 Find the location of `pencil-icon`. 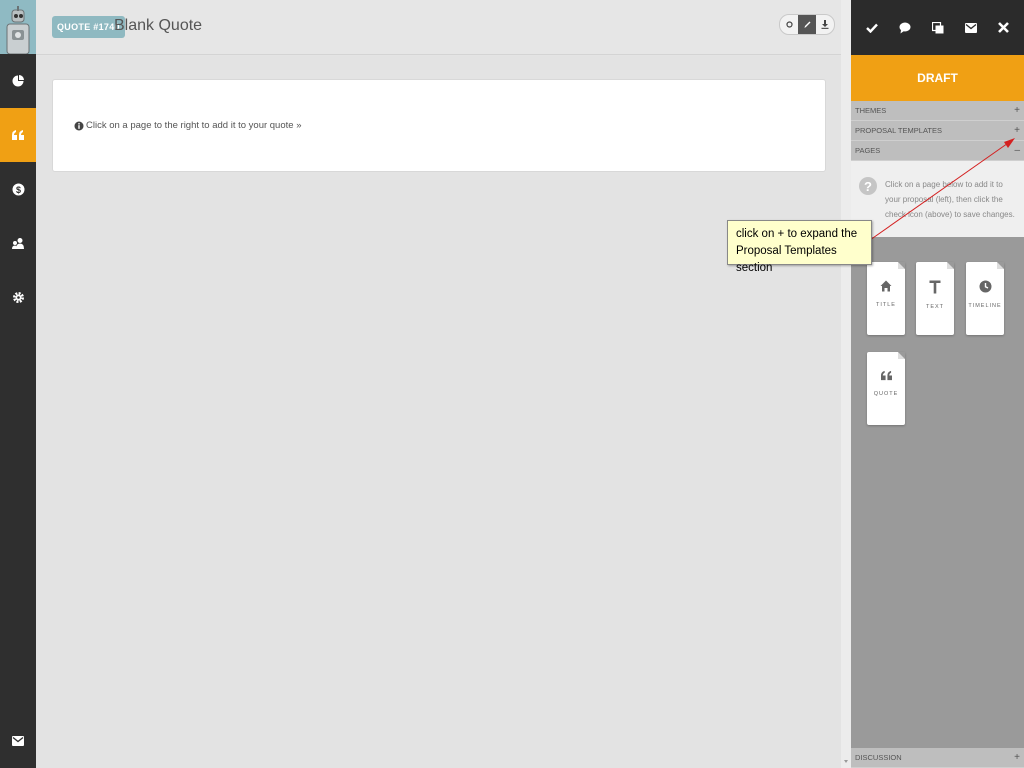

pencil-icon is located at coordinates (807, 24).